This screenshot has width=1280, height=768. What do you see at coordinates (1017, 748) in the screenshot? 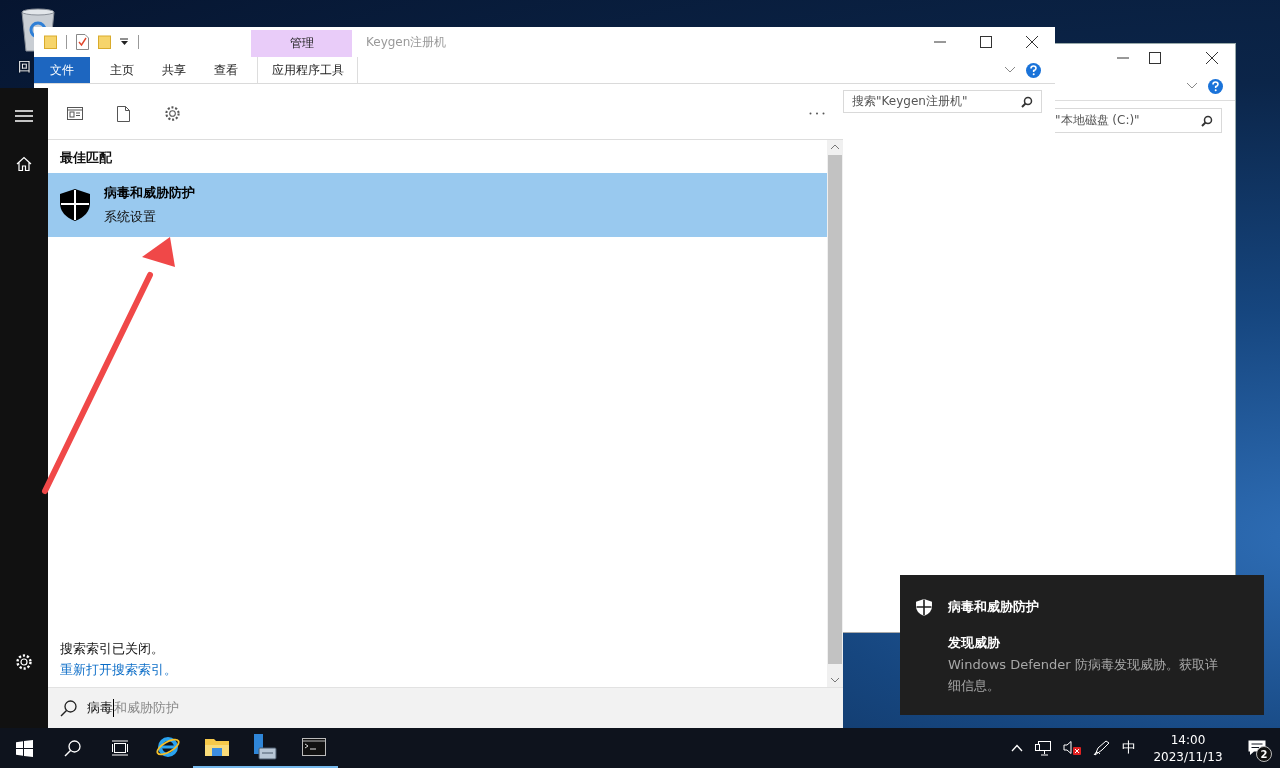
I see `chevron-up-icon` at bounding box center [1017, 748].